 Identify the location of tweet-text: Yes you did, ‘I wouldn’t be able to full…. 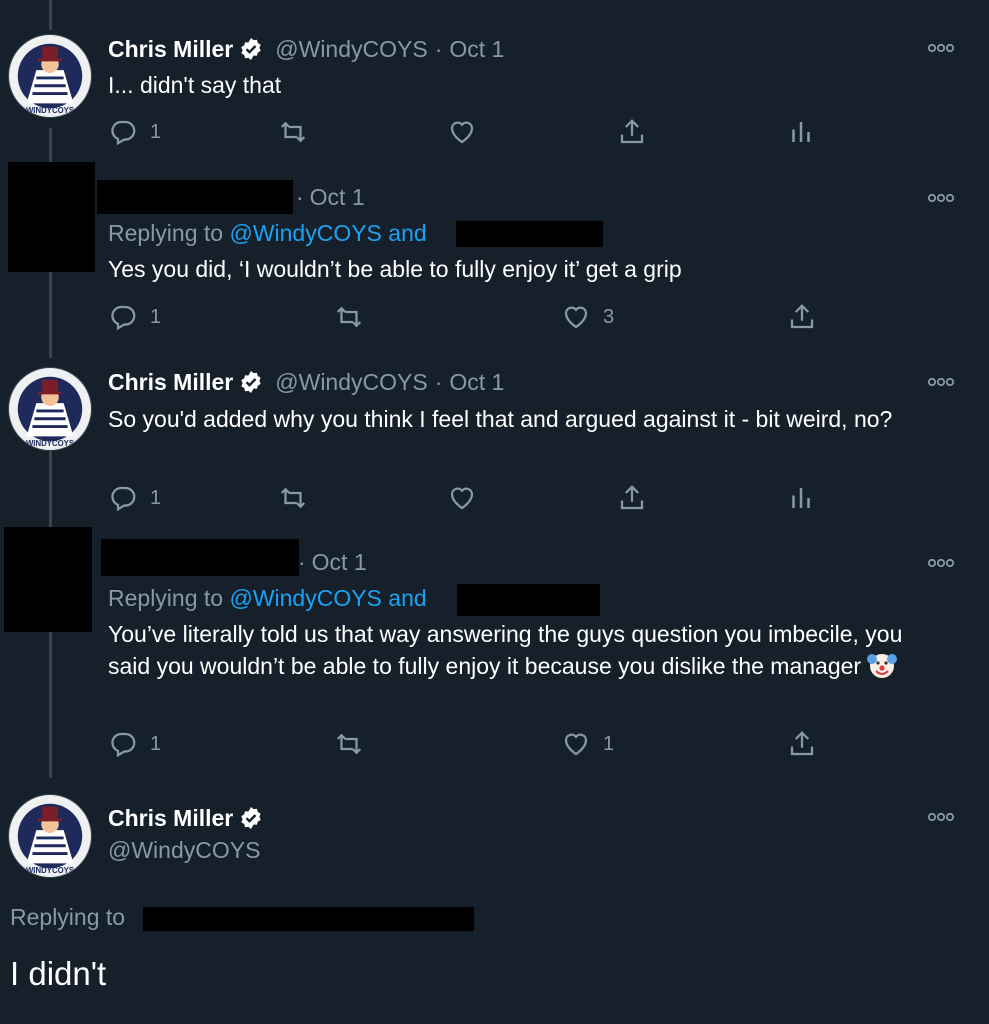
(395, 269).